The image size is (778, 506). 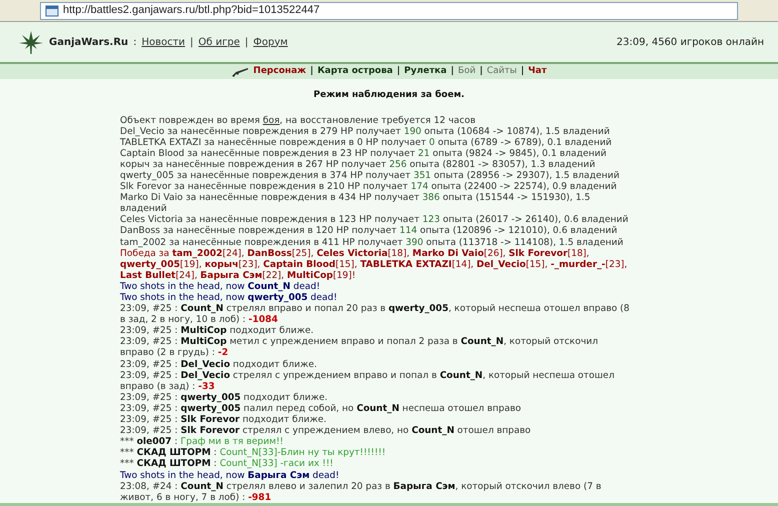 What do you see at coordinates (368, 381) in the screenshot?
I see `action-line: 23:09, #25 : Del_Vecio стрелял с упреждением вправо и попал в Count_N, который неспеша отошел вправо (в зад) : -33` at bounding box center [368, 381].